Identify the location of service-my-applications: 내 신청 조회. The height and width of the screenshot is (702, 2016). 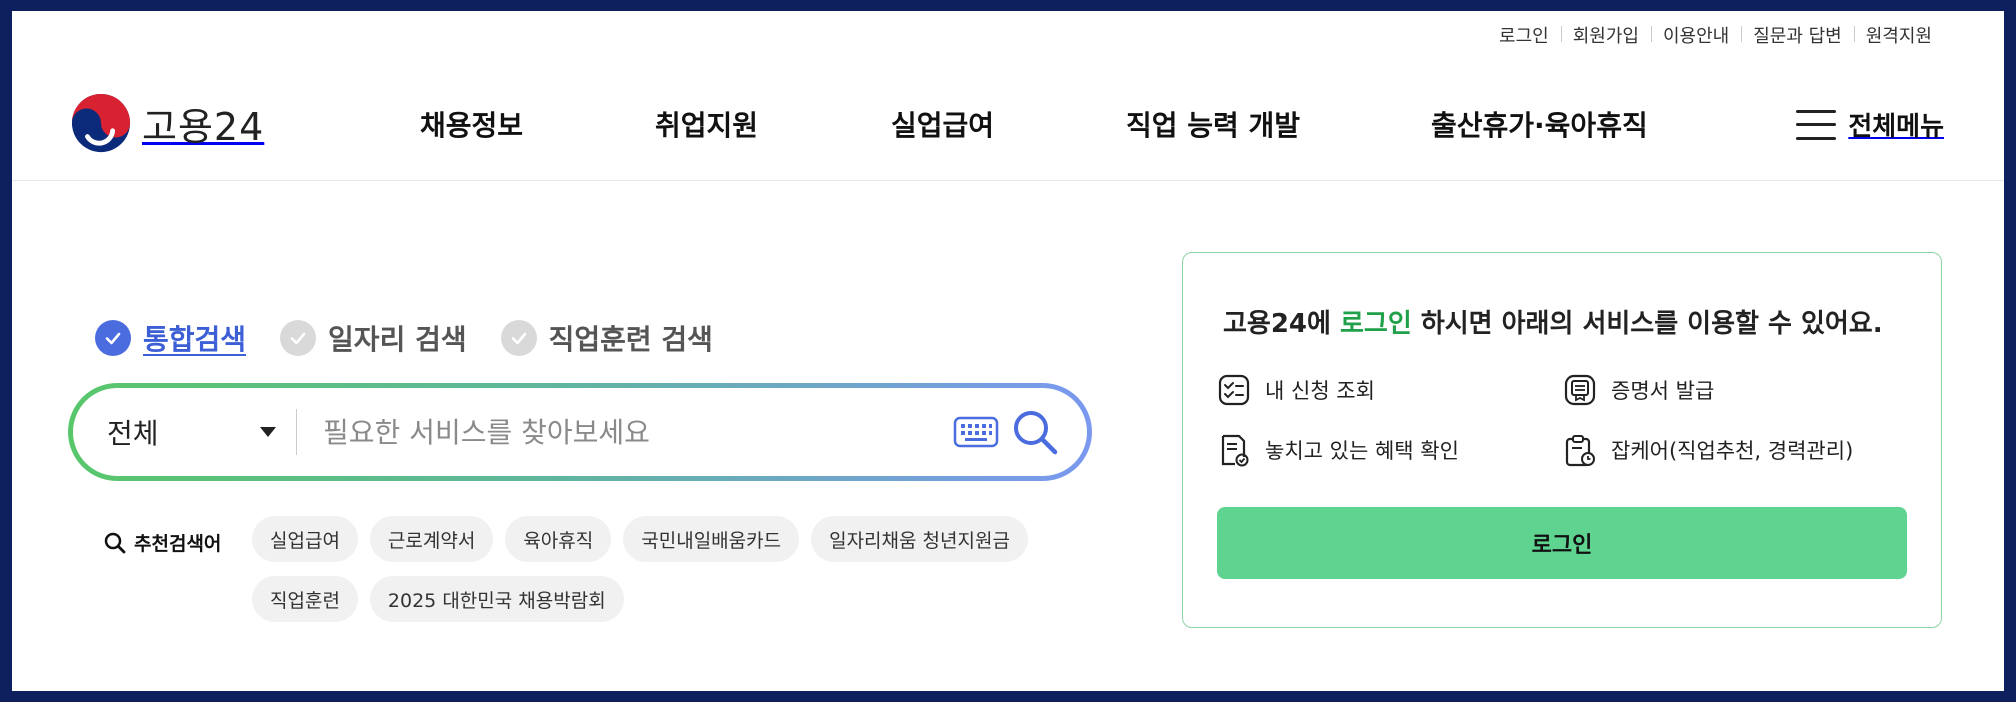
(1296, 390).